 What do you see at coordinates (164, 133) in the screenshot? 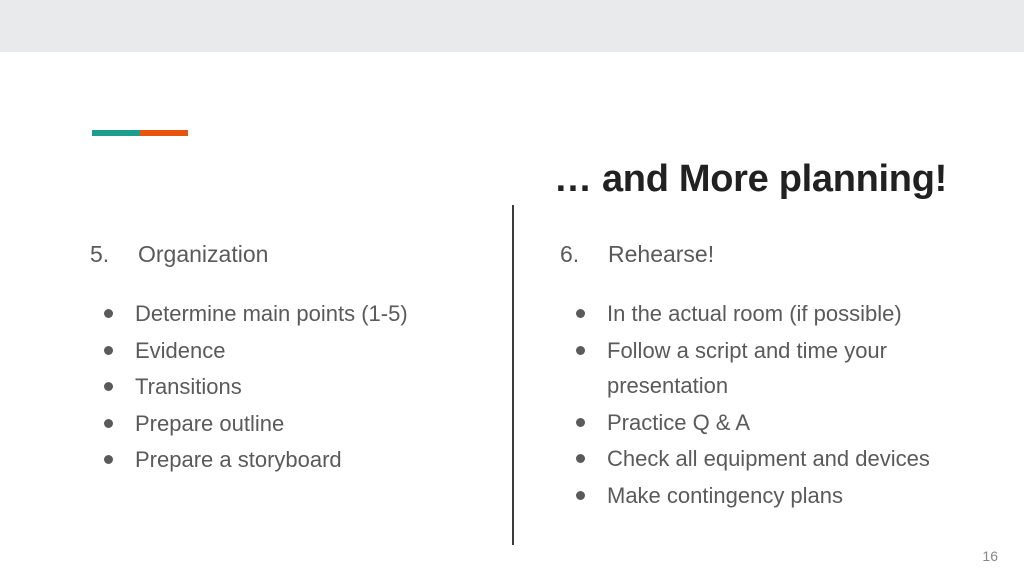
I see `accent-bar-orange-segment` at bounding box center [164, 133].